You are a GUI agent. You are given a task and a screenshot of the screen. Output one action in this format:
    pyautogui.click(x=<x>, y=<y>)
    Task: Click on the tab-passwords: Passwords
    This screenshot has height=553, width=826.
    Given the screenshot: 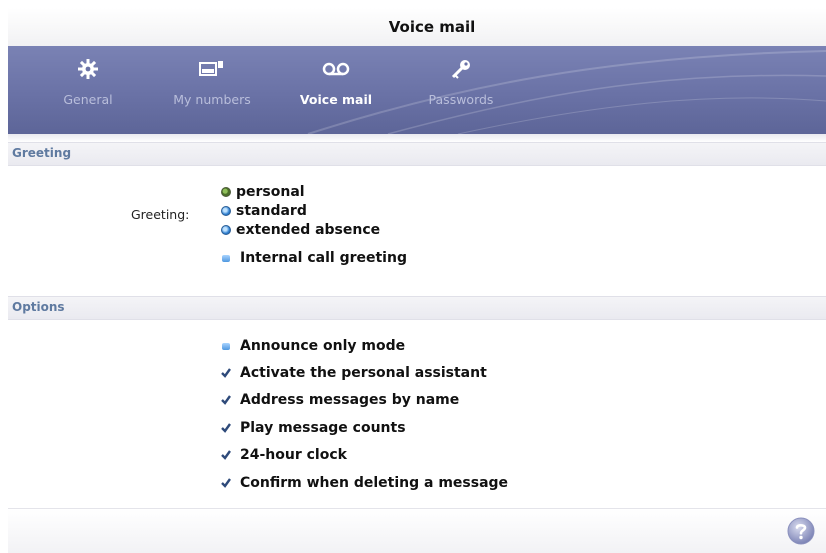 What is the action you would take?
    pyautogui.click(x=461, y=91)
    